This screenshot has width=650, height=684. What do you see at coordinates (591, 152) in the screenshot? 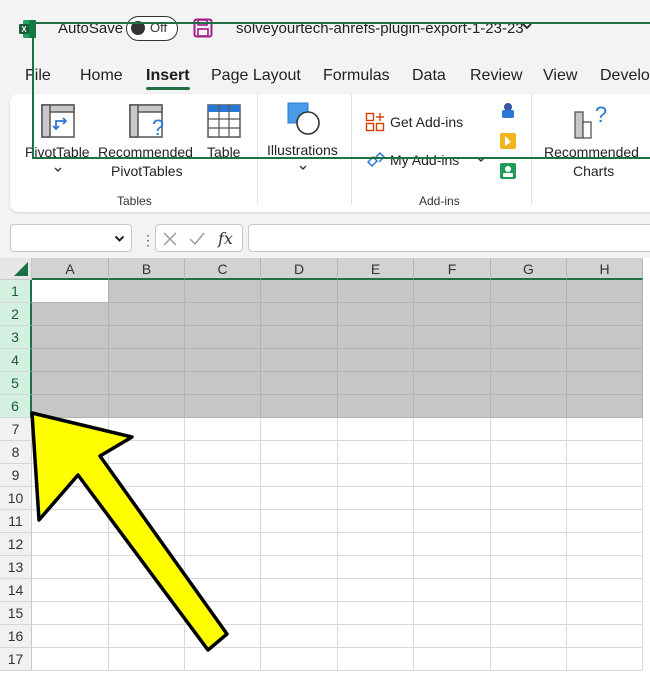
I see `recommended-charts-label-1: Recommended` at bounding box center [591, 152].